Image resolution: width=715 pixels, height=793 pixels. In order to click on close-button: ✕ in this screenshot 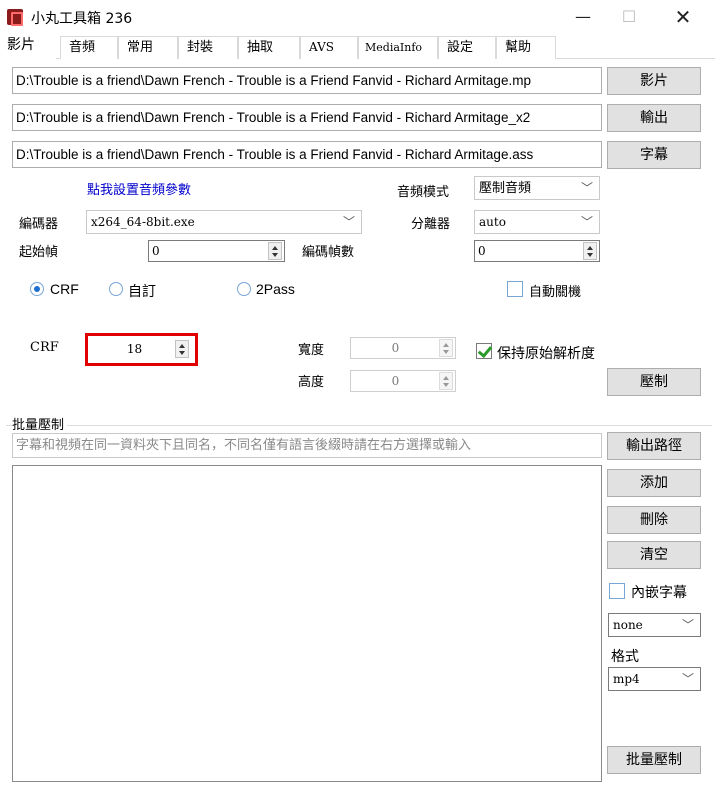, I will do `click(683, 17)`.